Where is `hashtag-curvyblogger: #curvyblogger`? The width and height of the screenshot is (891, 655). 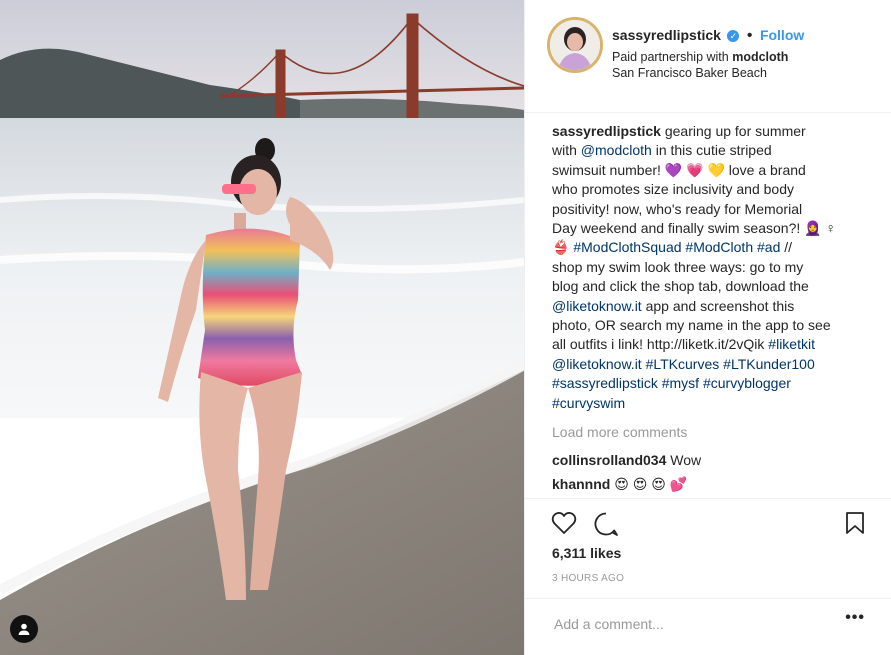 hashtag-curvyblogger: #curvyblogger is located at coordinates (747, 383).